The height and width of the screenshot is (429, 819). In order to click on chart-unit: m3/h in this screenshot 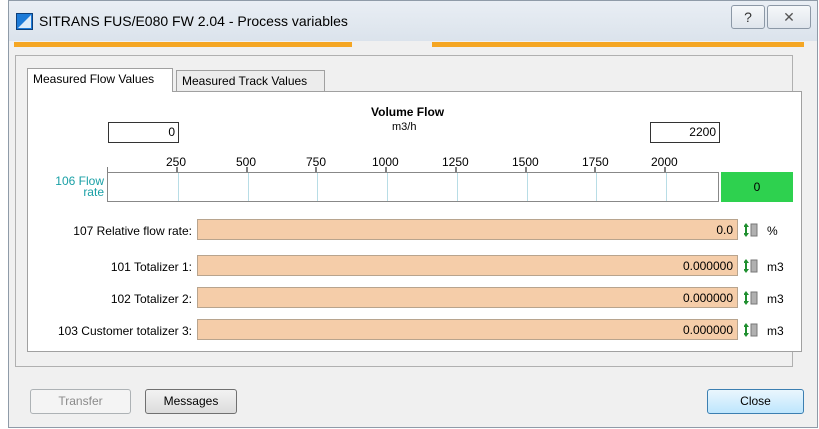, I will do `click(404, 127)`.